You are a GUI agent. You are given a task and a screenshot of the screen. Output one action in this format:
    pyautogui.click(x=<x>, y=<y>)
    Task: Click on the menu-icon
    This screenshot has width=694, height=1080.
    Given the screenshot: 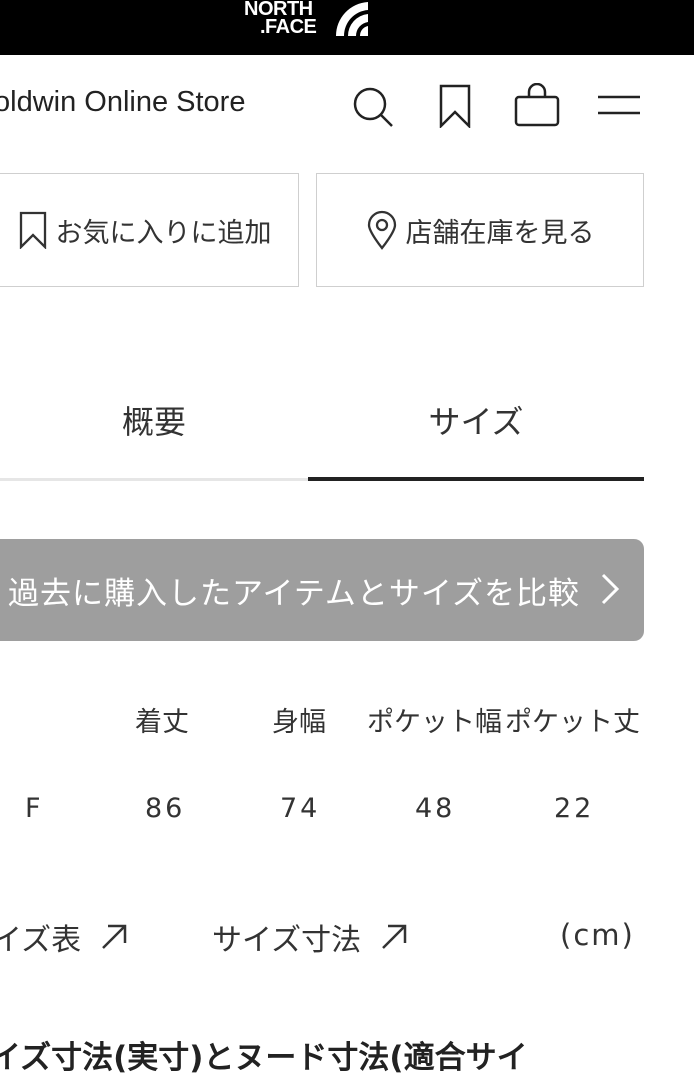 What is the action you would take?
    pyautogui.click(x=619, y=105)
    